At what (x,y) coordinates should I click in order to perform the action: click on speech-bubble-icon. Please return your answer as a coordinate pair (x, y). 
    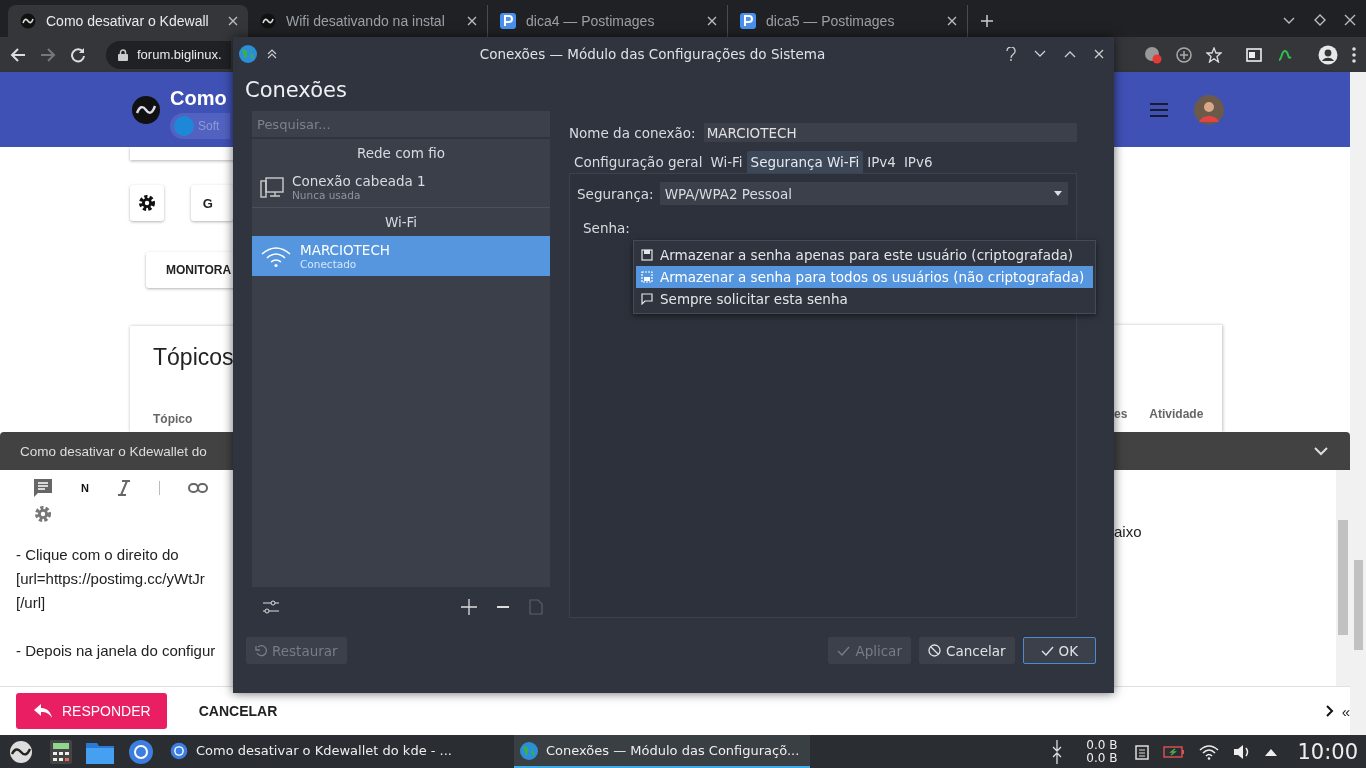
    Looking at the image, I should click on (647, 299).